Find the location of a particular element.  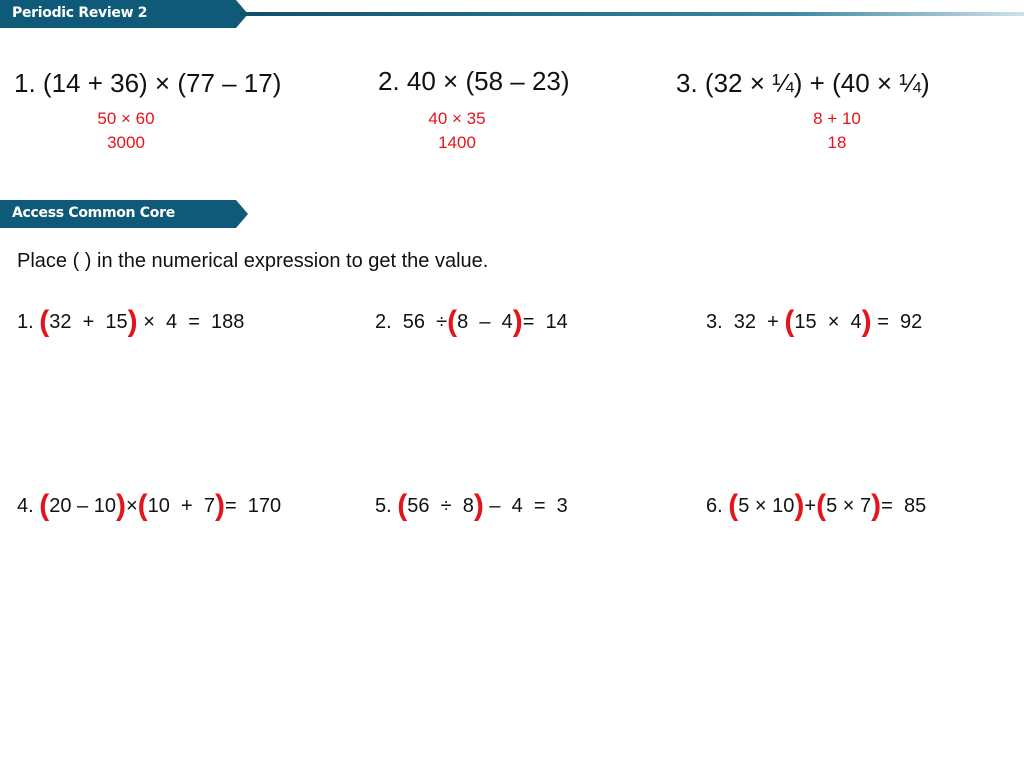

review-answer-2: 40 × 35 1400 is located at coordinates (457, 131).